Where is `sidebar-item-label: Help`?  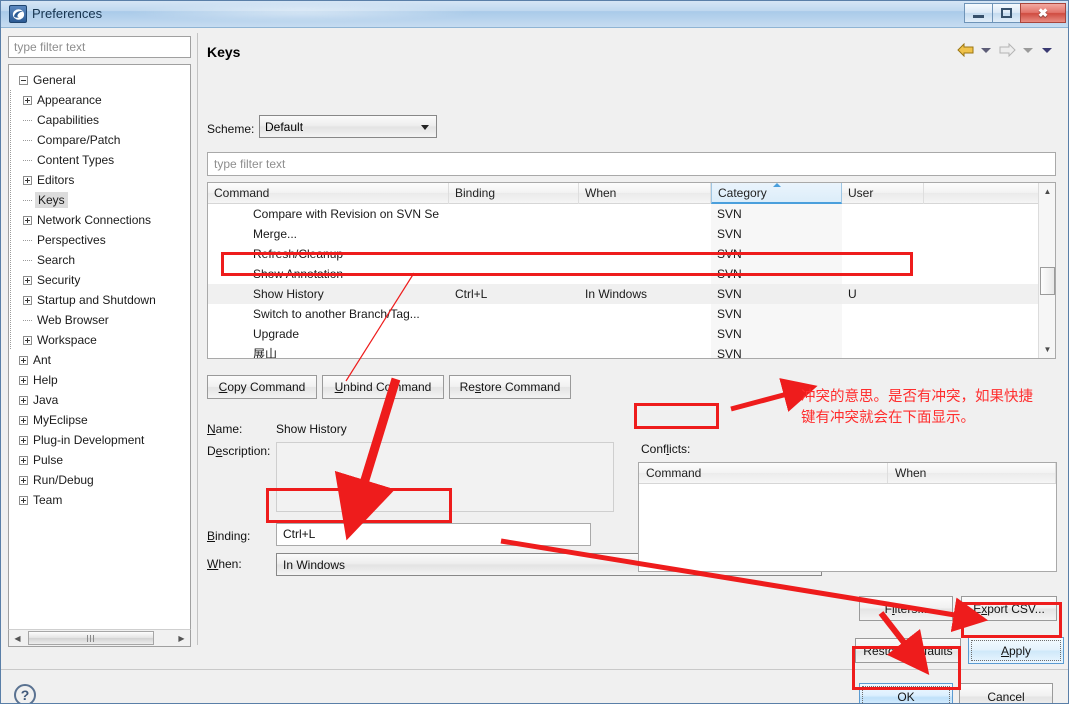 sidebar-item-label: Help is located at coordinates (45, 380).